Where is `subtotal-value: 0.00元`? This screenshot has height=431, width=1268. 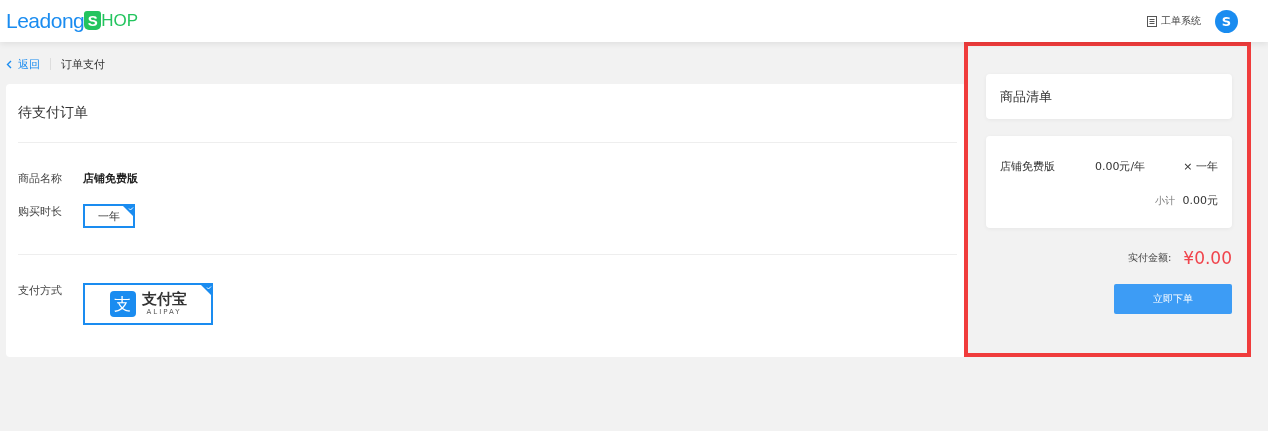 subtotal-value: 0.00元 is located at coordinates (1200, 200).